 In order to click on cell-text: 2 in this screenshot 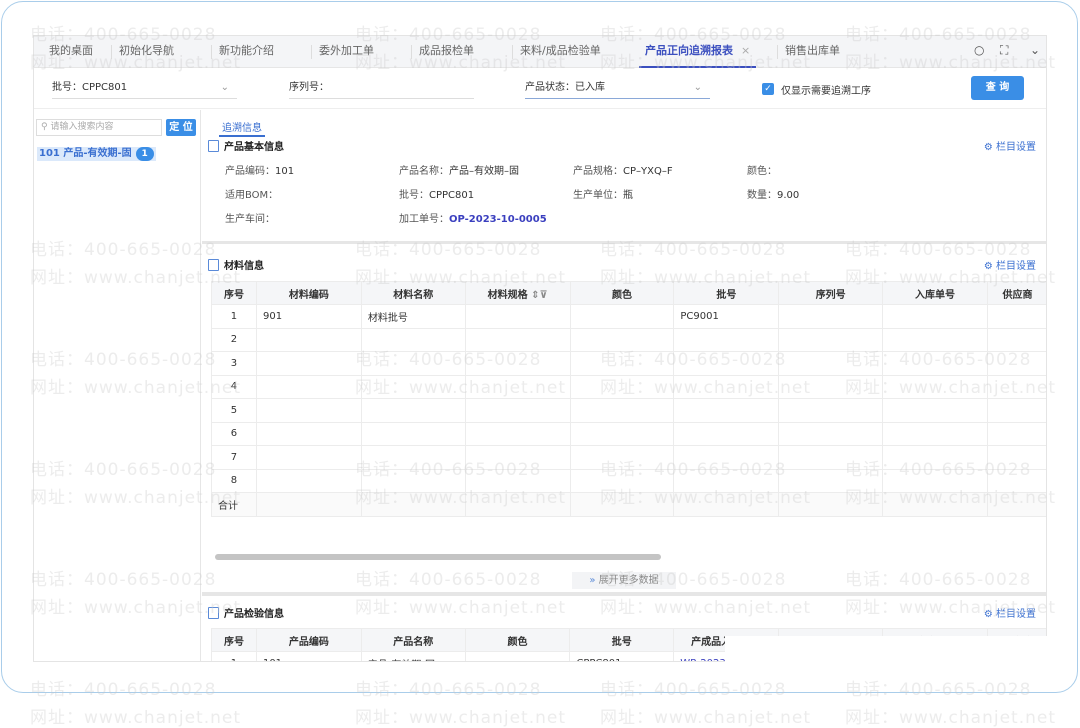, I will do `click(234, 340)`.